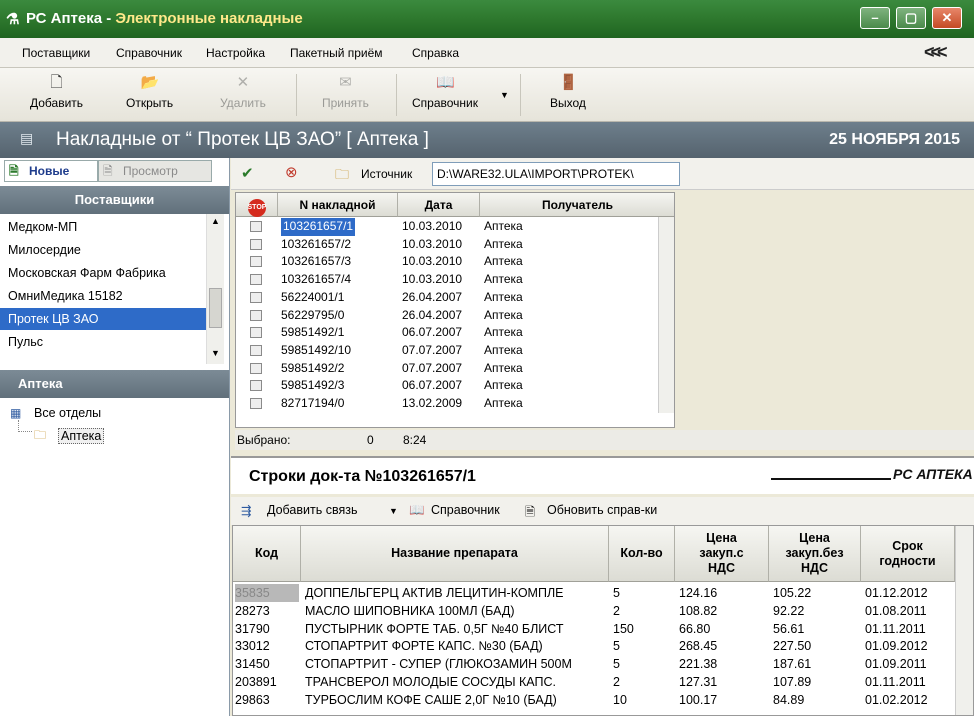 The width and height of the screenshot is (974, 716). Describe the element at coordinates (67, 413) in the screenshot. I see `tree-root-all-departments: Все отделы` at that location.